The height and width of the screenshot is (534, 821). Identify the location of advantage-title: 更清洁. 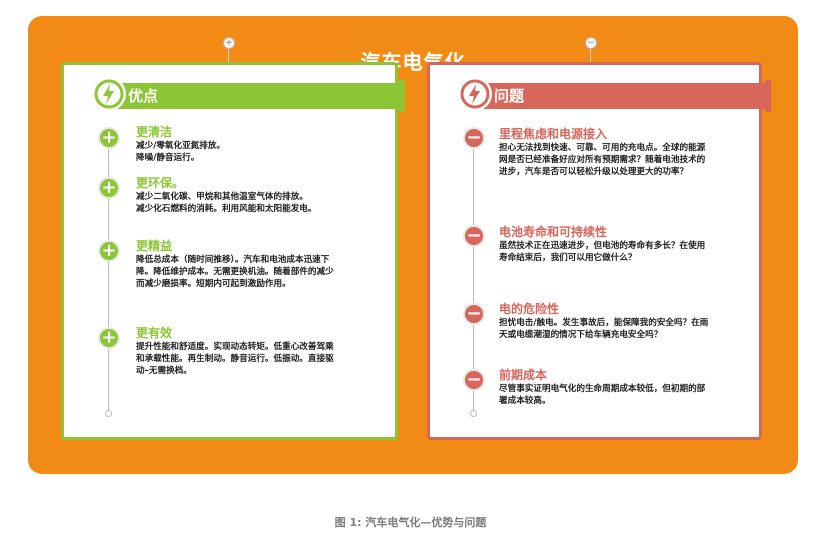
(154, 132).